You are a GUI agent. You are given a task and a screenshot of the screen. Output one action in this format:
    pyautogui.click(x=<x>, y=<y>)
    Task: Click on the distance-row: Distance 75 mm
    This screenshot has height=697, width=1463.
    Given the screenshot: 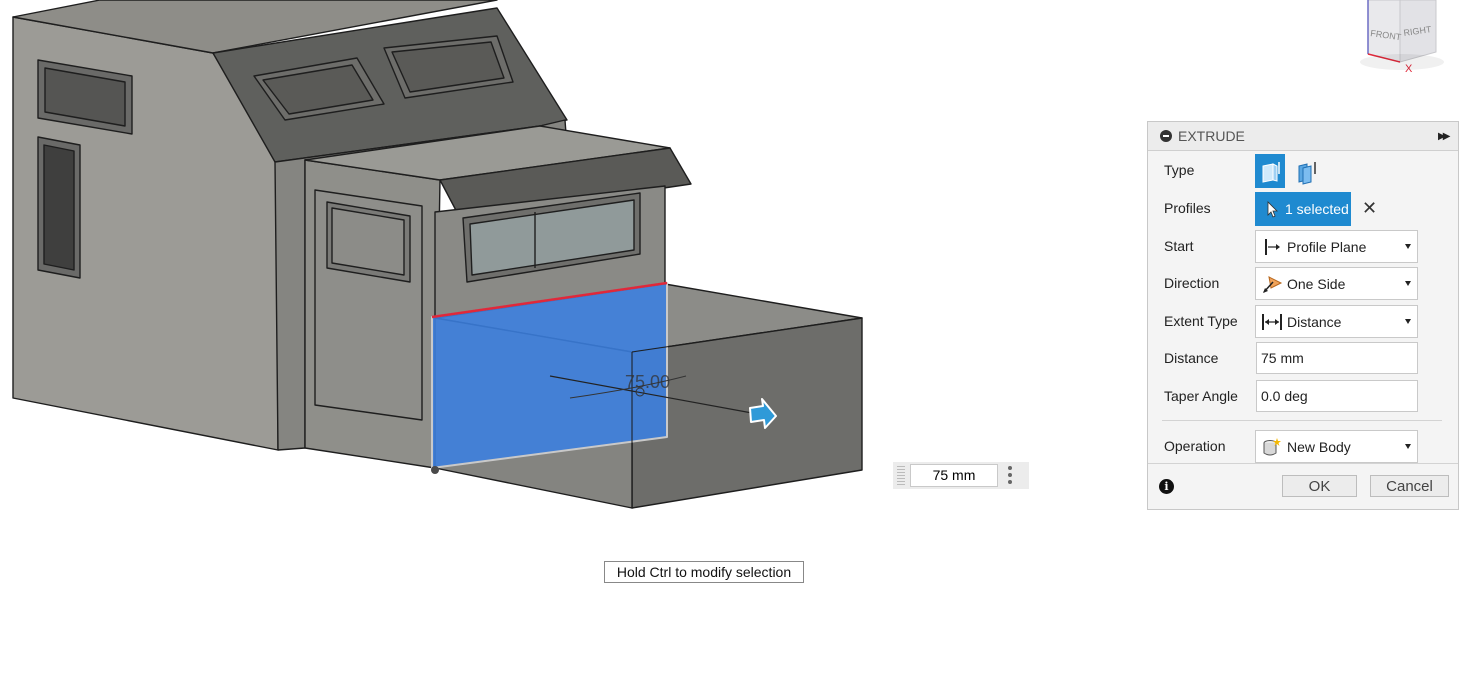 What is the action you would take?
    pyautogui.click(x=1303, y=358)
    